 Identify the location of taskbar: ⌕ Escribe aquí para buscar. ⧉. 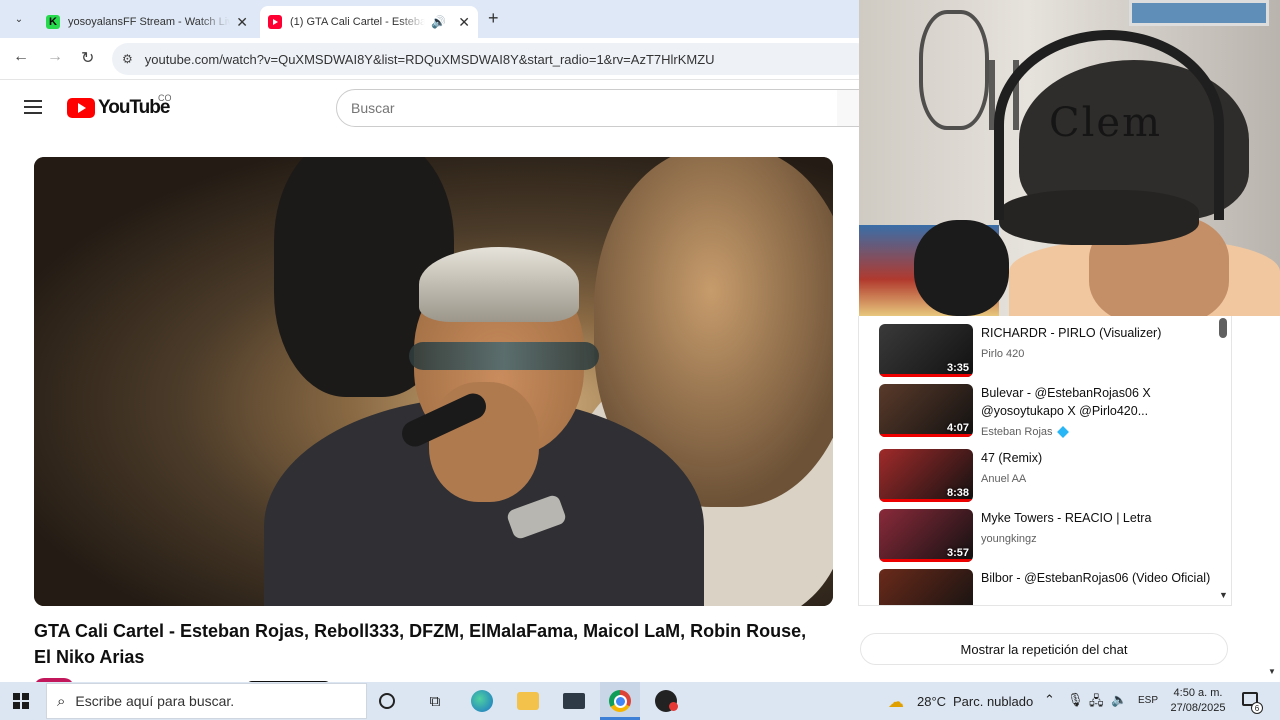
(640, 701).